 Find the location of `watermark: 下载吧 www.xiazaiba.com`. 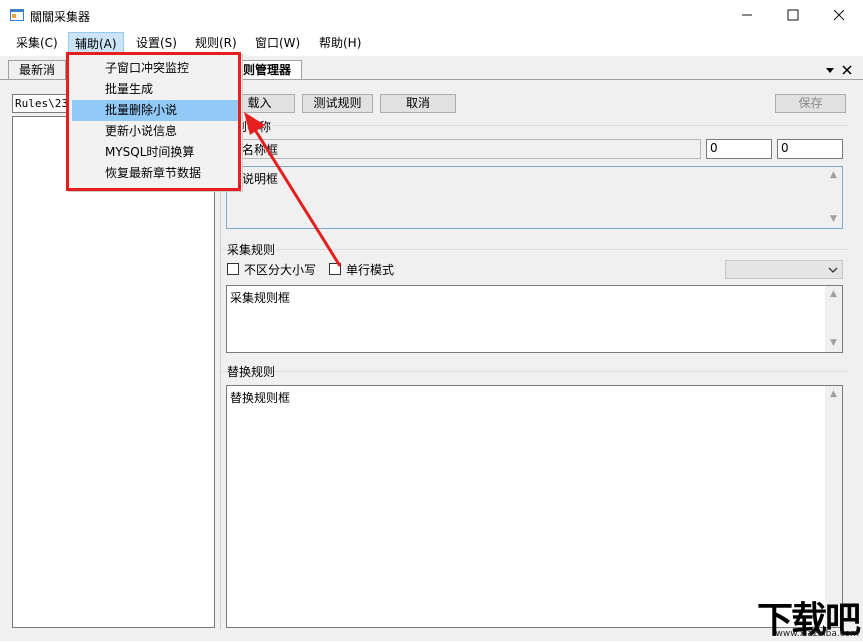

watermark: 下载吧 www.xiazaiba.com is located at coordinates (794, 616).